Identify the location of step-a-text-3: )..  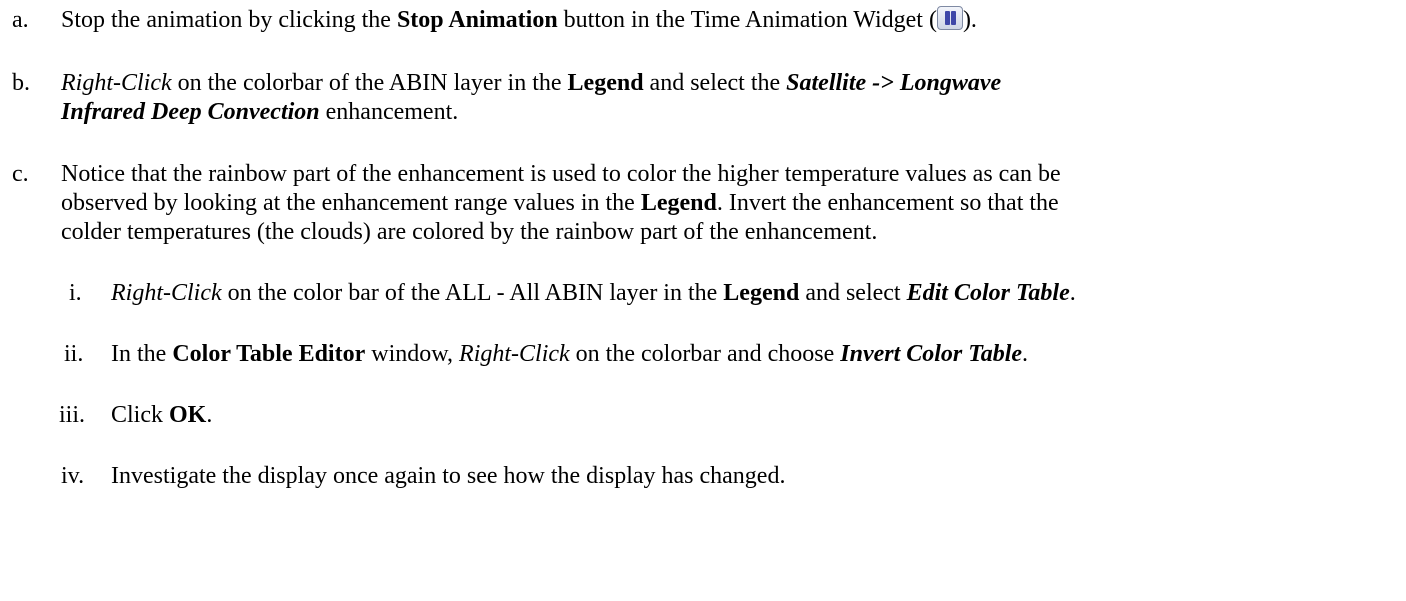
(969, 20).